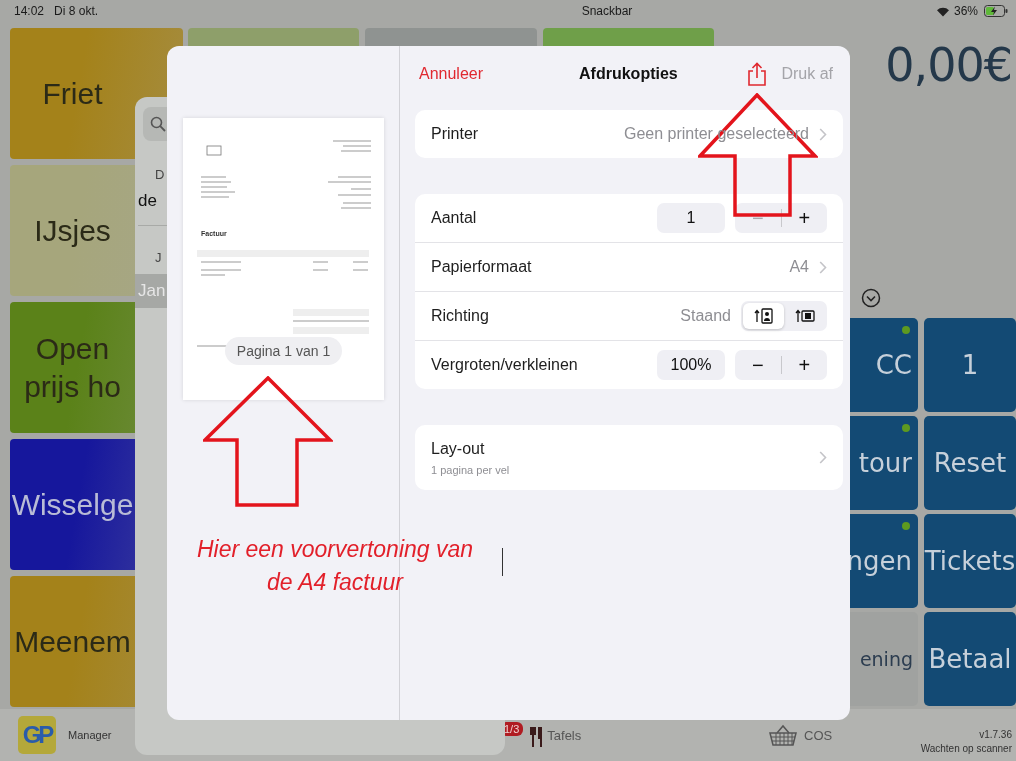  I want to click on function-key: 1, so click(970, 365).